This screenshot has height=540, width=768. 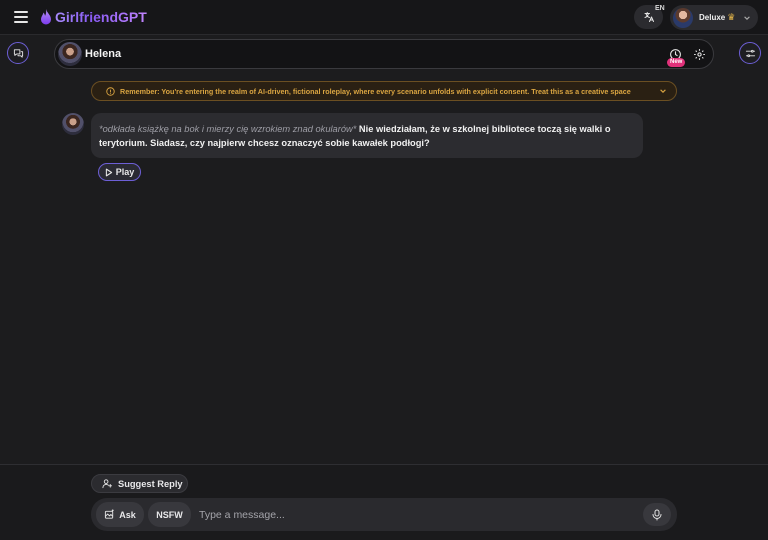 I want to click on crown-icon: ♛, so click(x=731, y=17).